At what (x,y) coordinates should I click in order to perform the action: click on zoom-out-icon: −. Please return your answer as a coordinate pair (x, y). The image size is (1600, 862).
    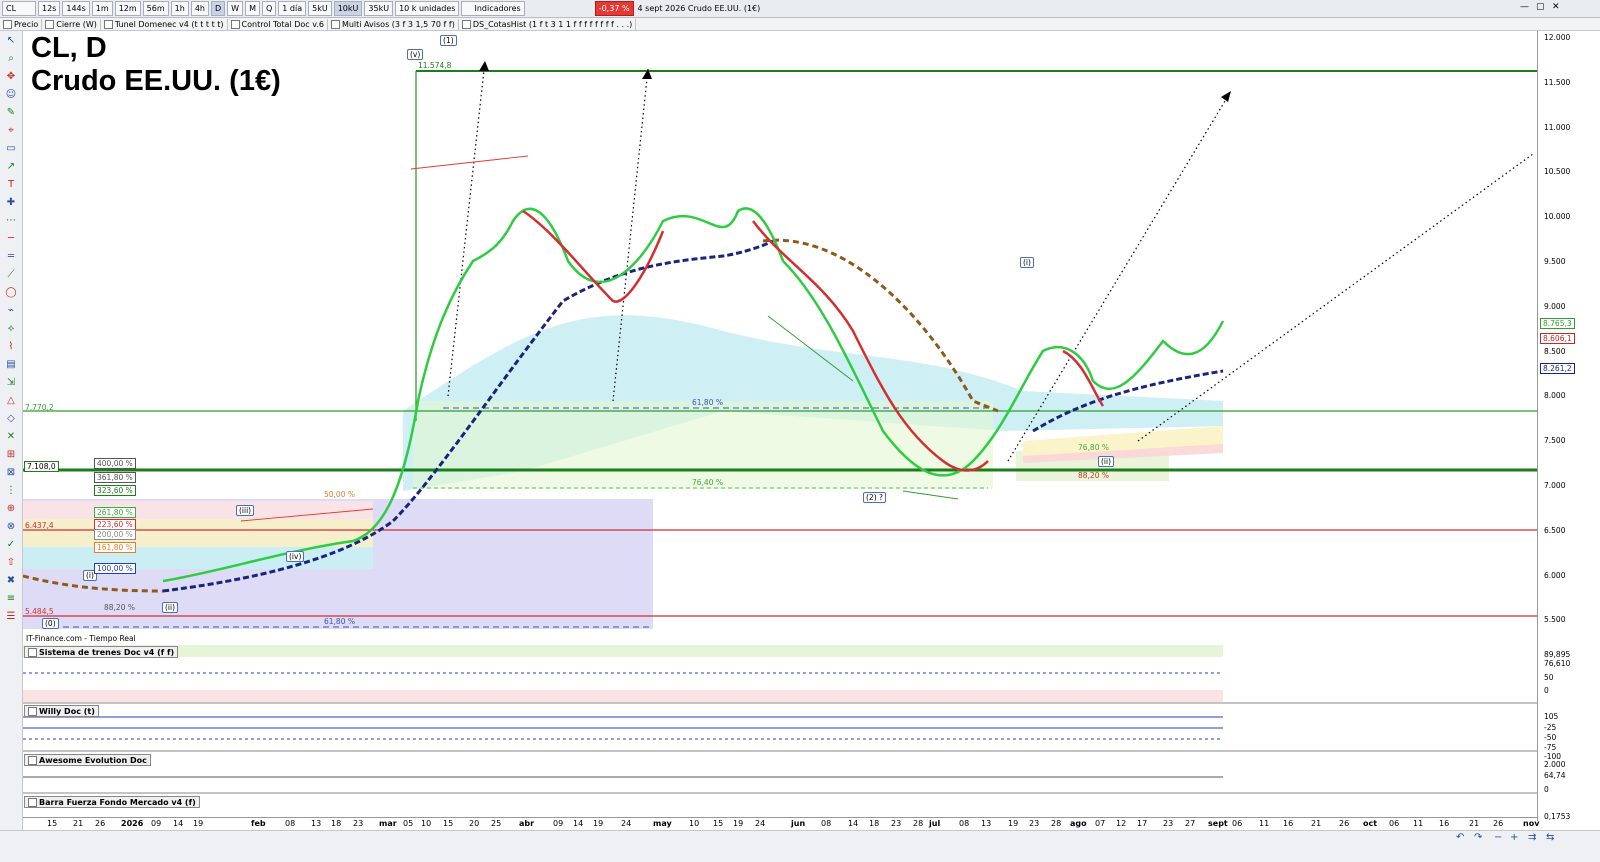
    Looking at the image, I should click on (1498, 837).